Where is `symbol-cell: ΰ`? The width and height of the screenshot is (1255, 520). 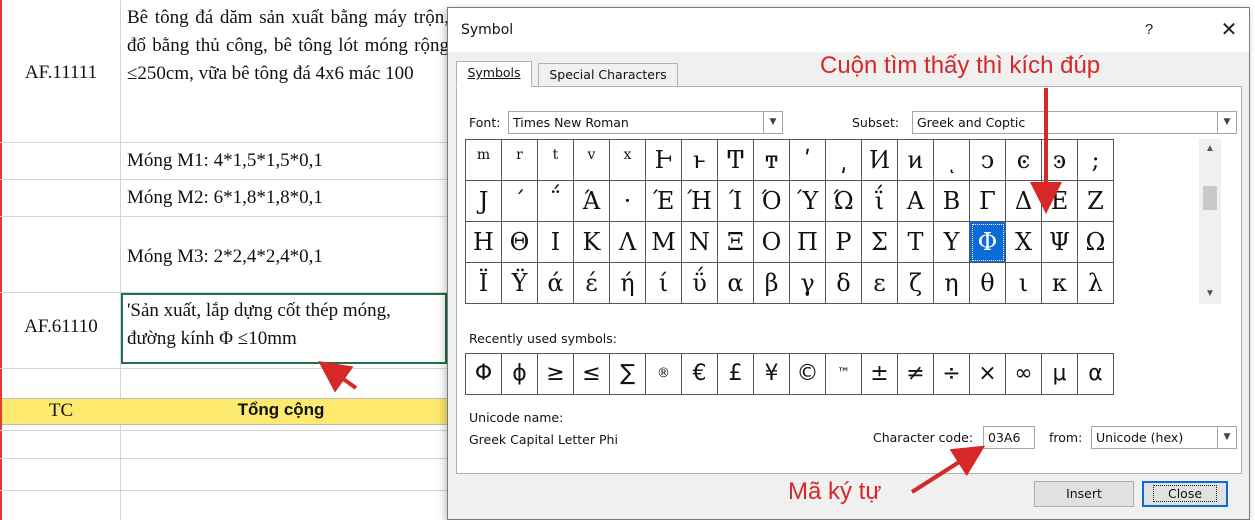
symbol-cell: ΰ is located at coordinates (700, 283).